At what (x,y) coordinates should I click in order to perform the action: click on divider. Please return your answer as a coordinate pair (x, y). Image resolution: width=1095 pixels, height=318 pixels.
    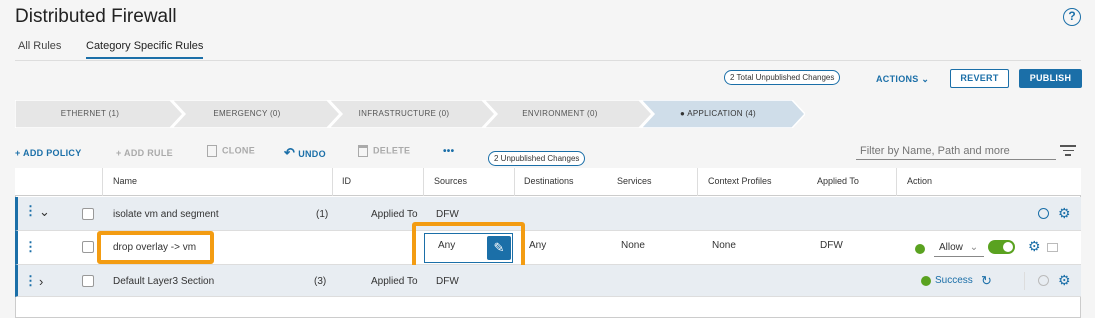
    Looking at the image, I should click on (1024, 281).